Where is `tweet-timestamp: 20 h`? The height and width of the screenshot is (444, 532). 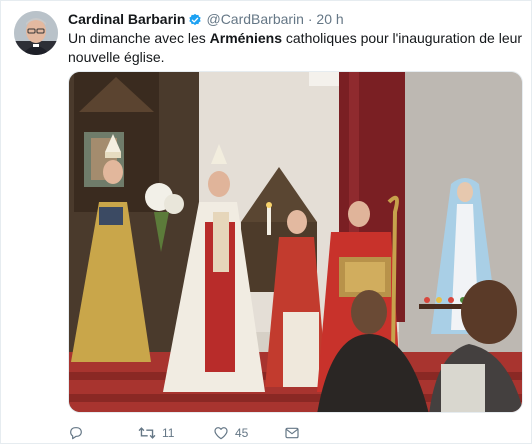
tweet-timestamp: 20 h is located at coordinates (329, 19).